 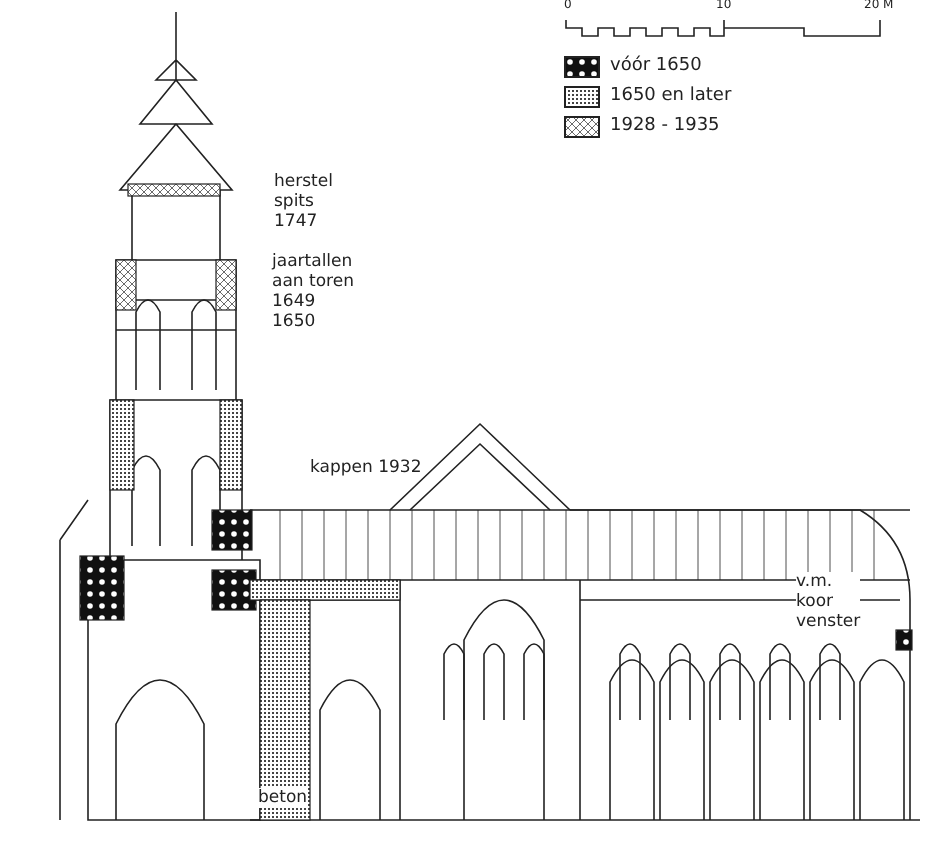 I want to click on legend-label: 1928 - 1935, so click(x=665, y=126).